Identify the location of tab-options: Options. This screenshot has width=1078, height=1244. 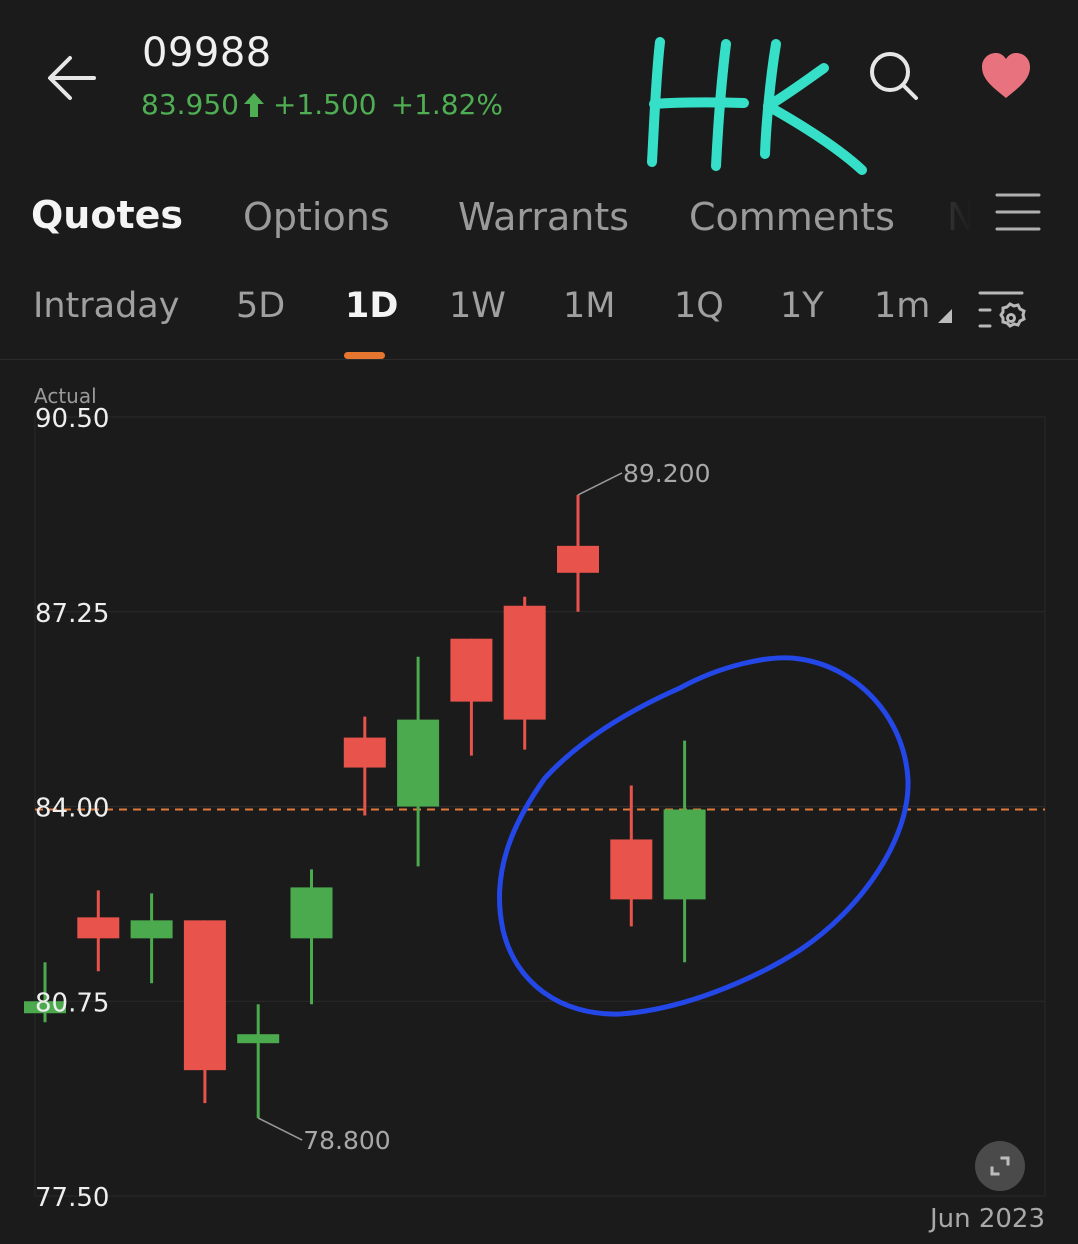
(316, 217).